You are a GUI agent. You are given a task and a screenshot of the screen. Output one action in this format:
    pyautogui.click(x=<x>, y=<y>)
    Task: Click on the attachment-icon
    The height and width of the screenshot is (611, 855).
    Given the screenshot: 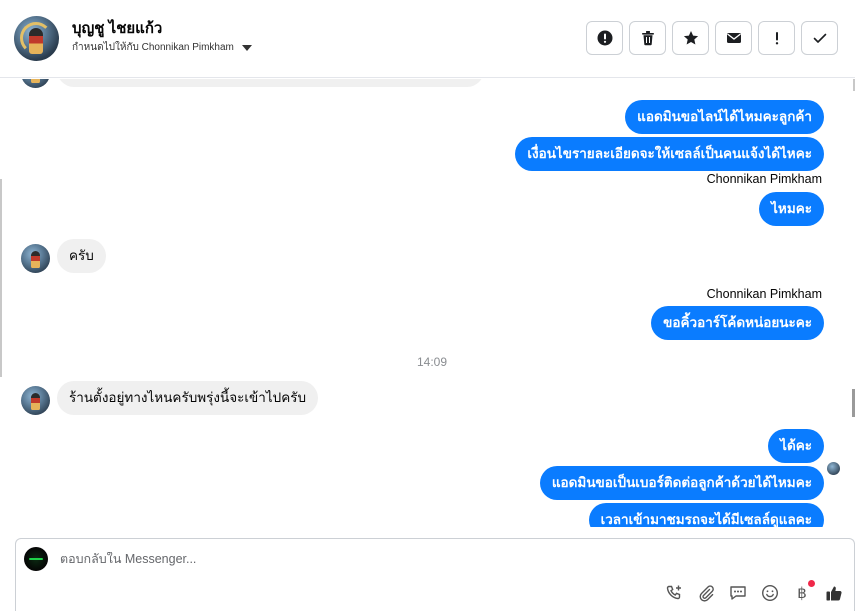 What is the action you would take?
    pyautogui.click(x=706, y=593)
    